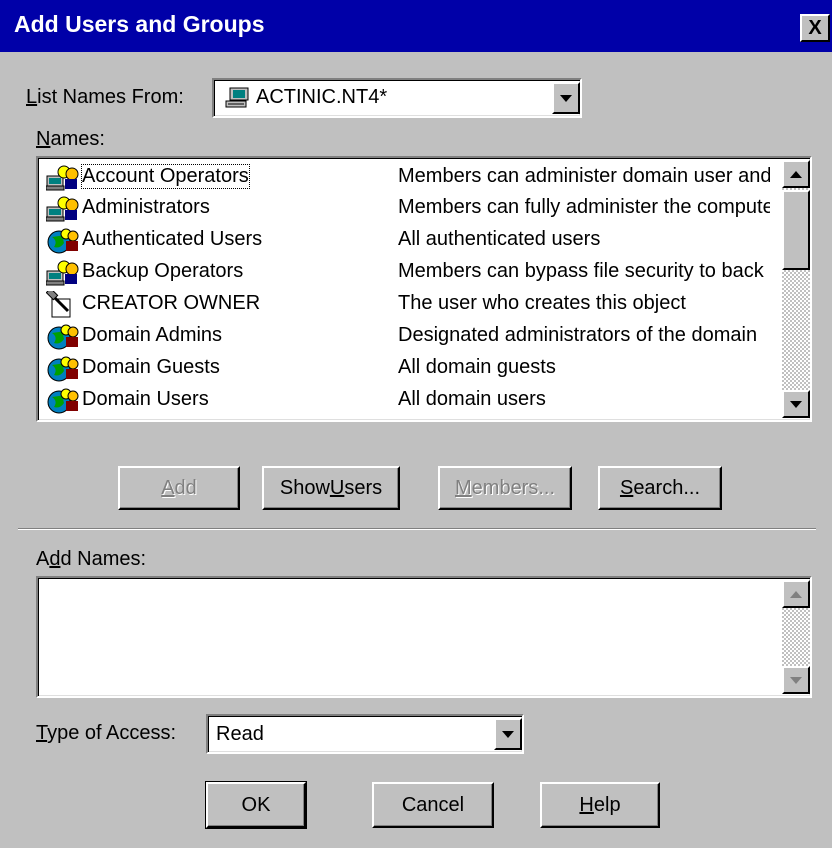 This screenshot has width=832, height=848. Describe the element at coordinates (105, 97) in the screenshot. I see `list-names-from-label: List Names From:` at that location.